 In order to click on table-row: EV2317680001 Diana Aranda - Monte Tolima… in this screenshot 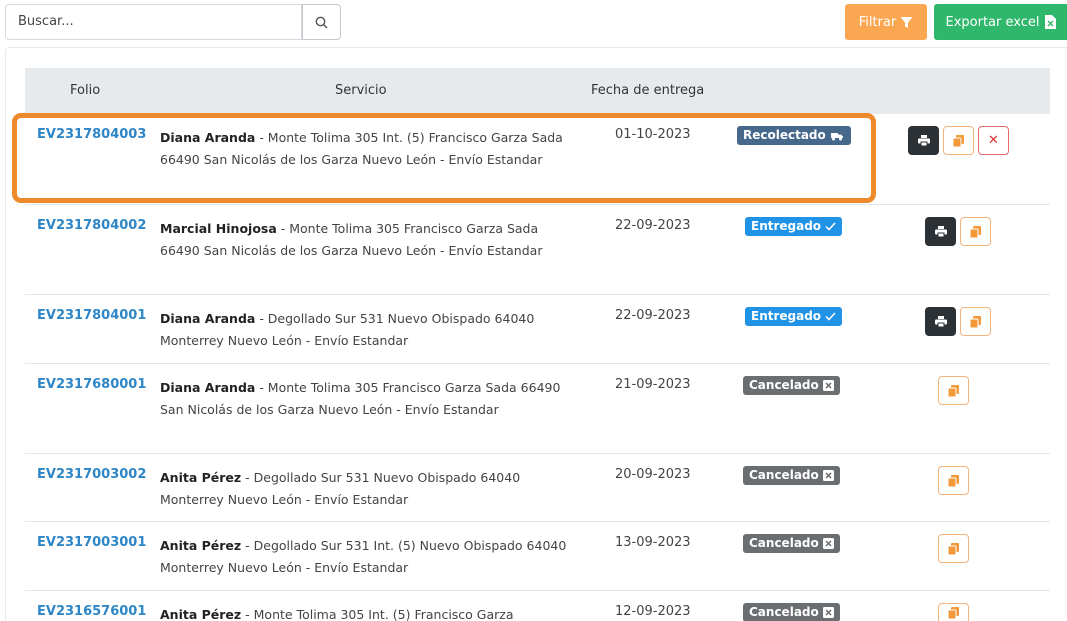, I will do `click(537, 409)`.